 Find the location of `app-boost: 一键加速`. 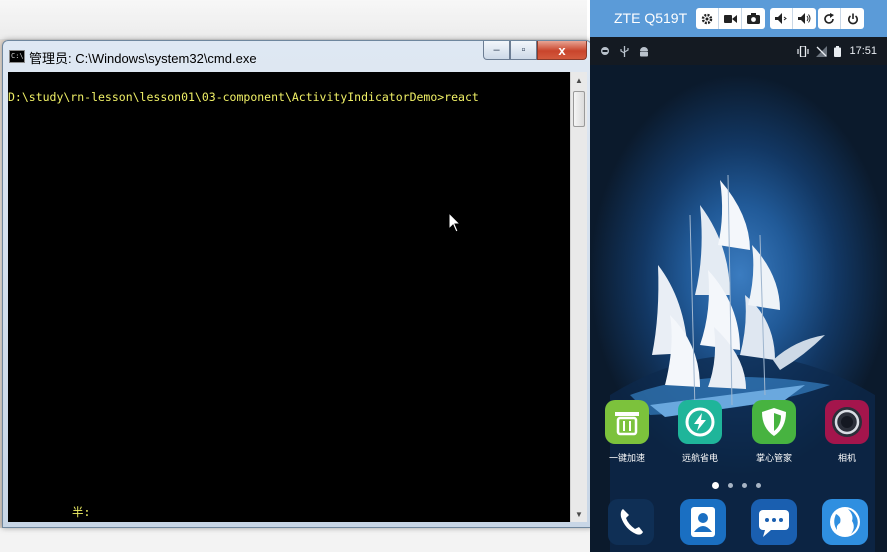

app-boost: 一键加速 is located at coordinates (627, 432).